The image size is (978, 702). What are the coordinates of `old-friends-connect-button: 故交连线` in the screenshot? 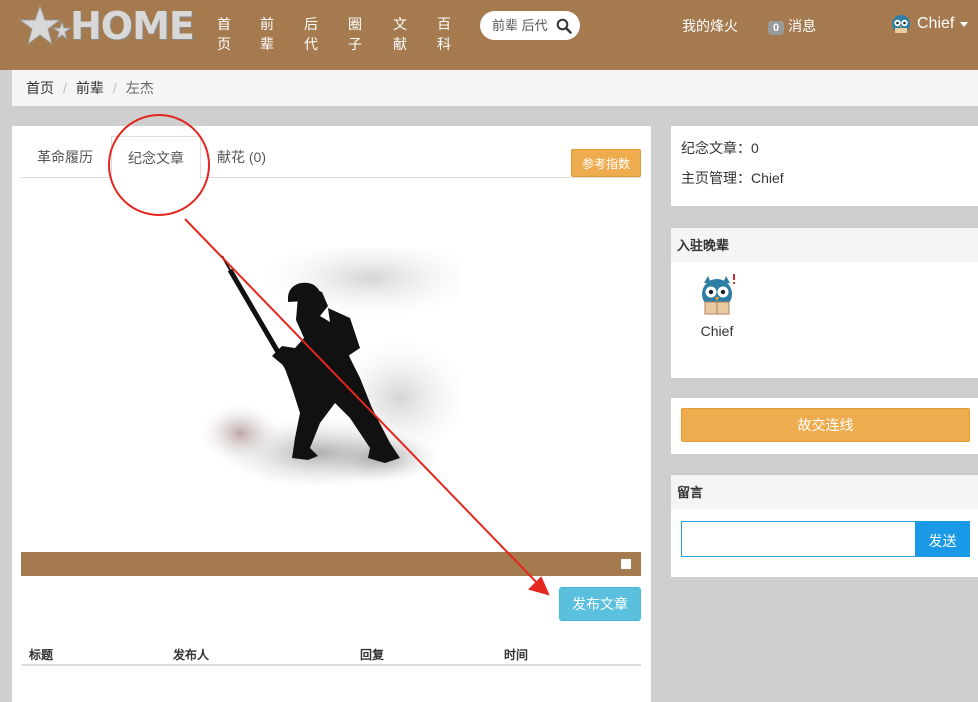 It's located at (825, 425).